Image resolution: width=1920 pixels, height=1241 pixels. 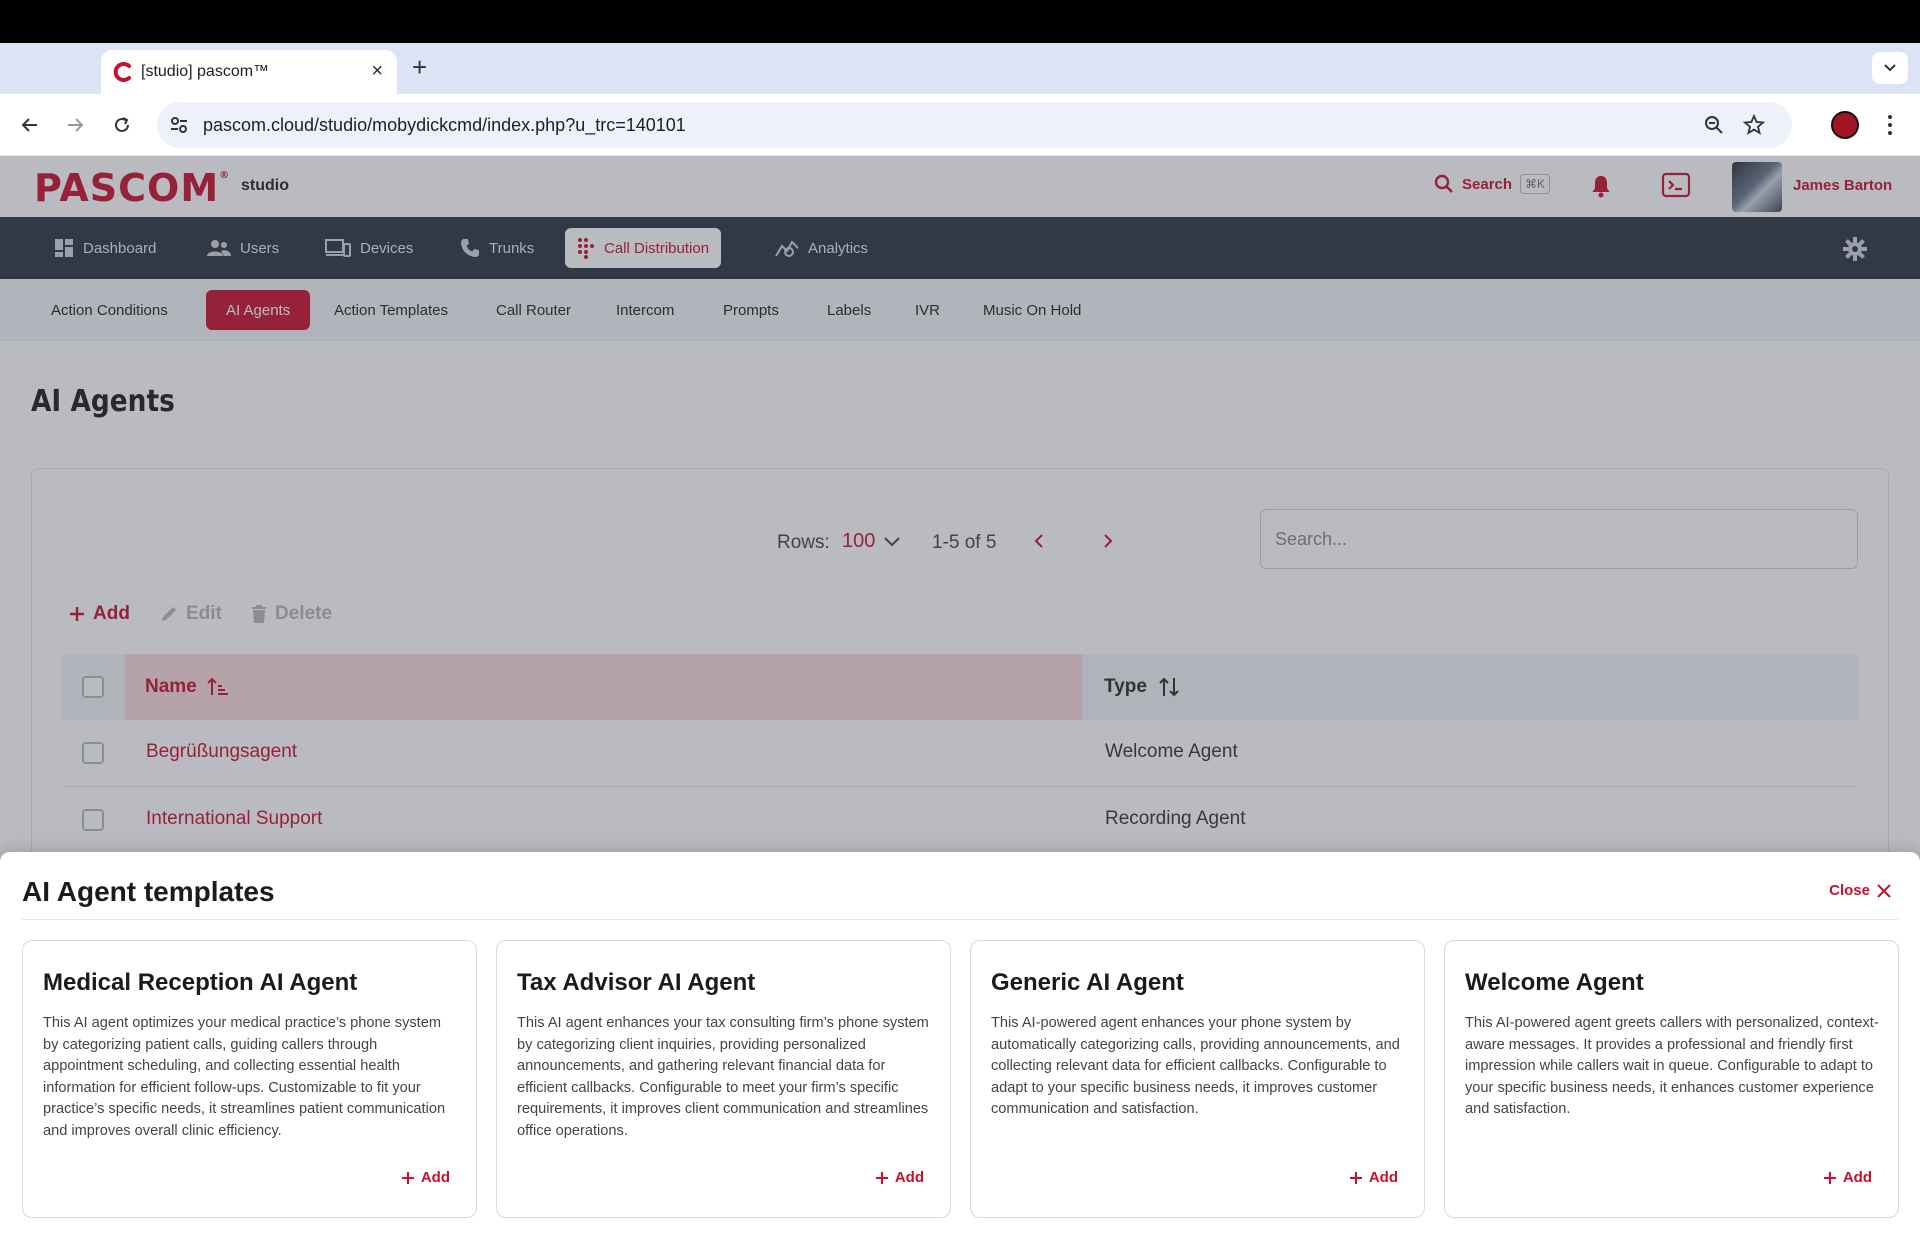 I want to click on template-title: Medical Reception AI Agent, so click(x=200, y=982).